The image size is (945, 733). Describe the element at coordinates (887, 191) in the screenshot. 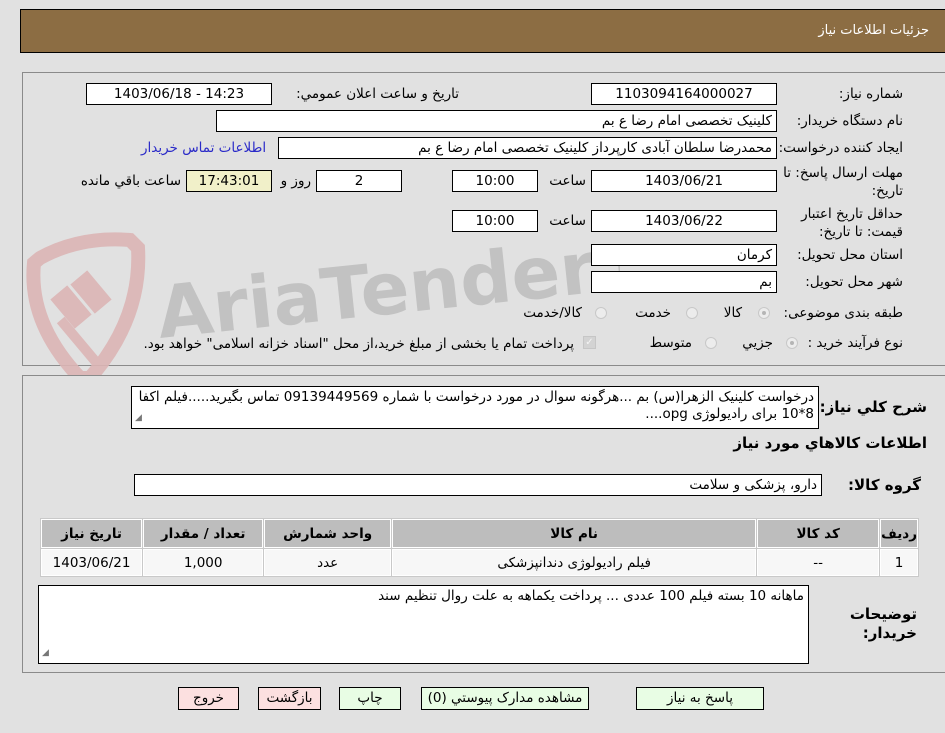

I see `deadline-label-2: تاریخ:` at that location.